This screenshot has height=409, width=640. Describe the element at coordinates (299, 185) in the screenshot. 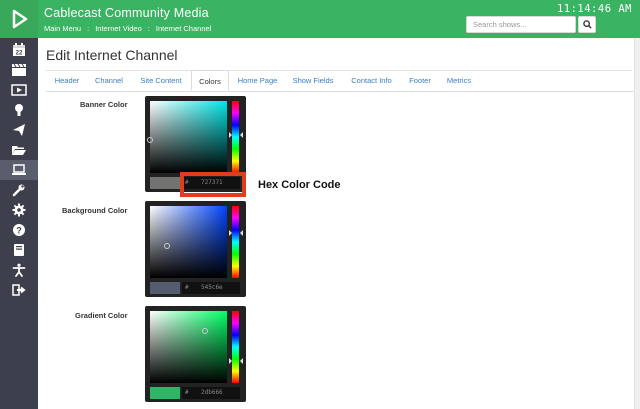

I see `hex-annotation-label: Hex Color Code` at that location.